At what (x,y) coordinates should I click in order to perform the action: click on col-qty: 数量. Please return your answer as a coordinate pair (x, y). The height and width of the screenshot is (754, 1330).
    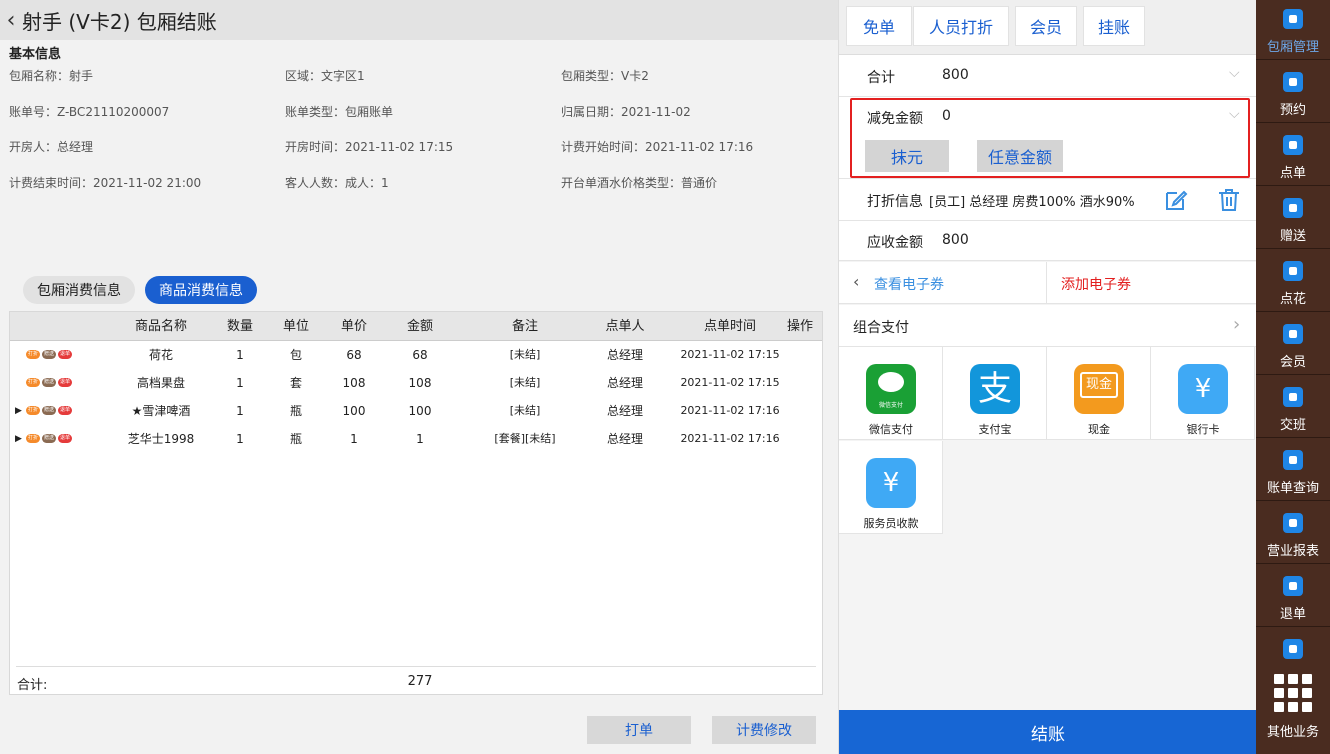
    Looking at the image, I should click on (239, 326).